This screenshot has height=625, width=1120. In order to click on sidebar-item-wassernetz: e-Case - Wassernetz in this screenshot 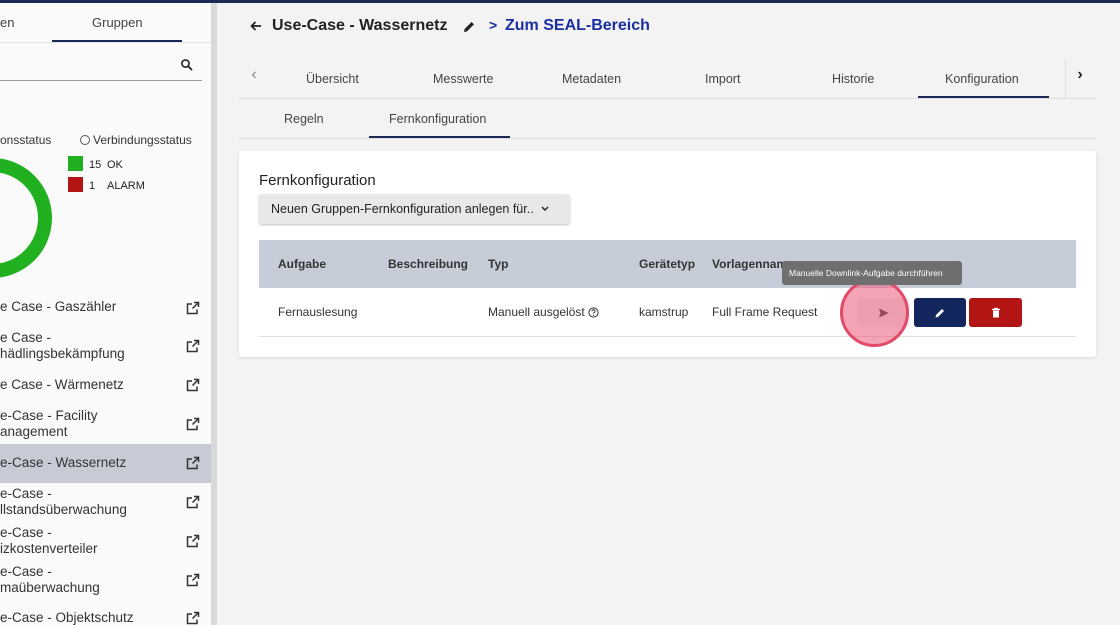, I will do `click(105, 463)`.